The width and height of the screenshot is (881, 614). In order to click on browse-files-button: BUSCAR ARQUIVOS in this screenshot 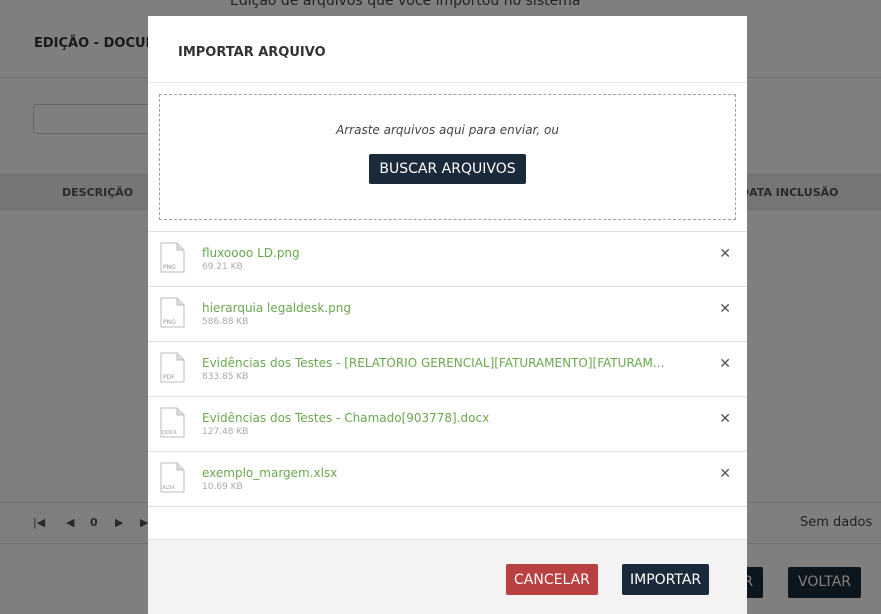, I will do `click(447, 169)`.